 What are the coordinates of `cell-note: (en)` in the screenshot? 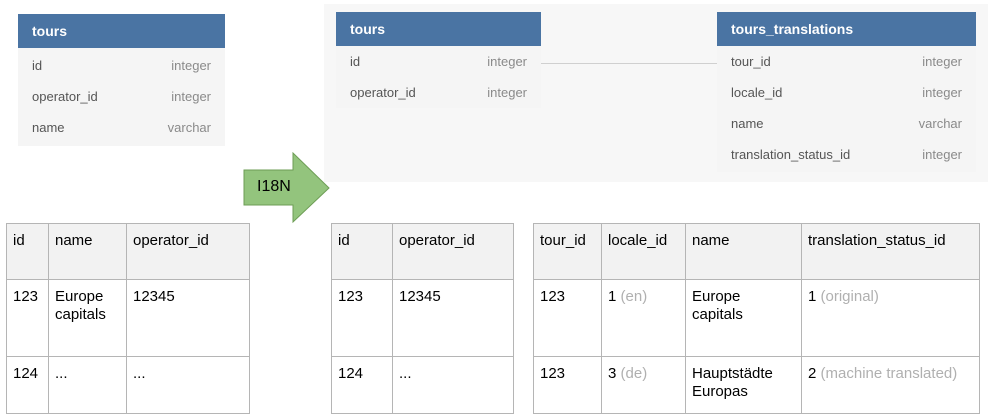 It's located at (634, 296).